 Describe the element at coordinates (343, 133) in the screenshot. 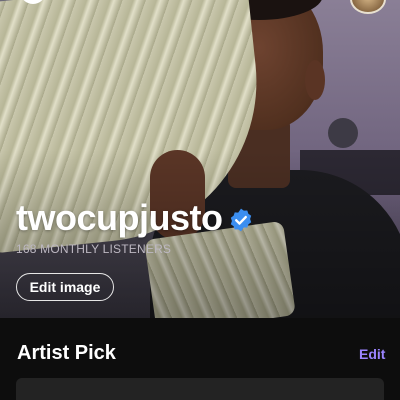

I see `background-plant` at that location.